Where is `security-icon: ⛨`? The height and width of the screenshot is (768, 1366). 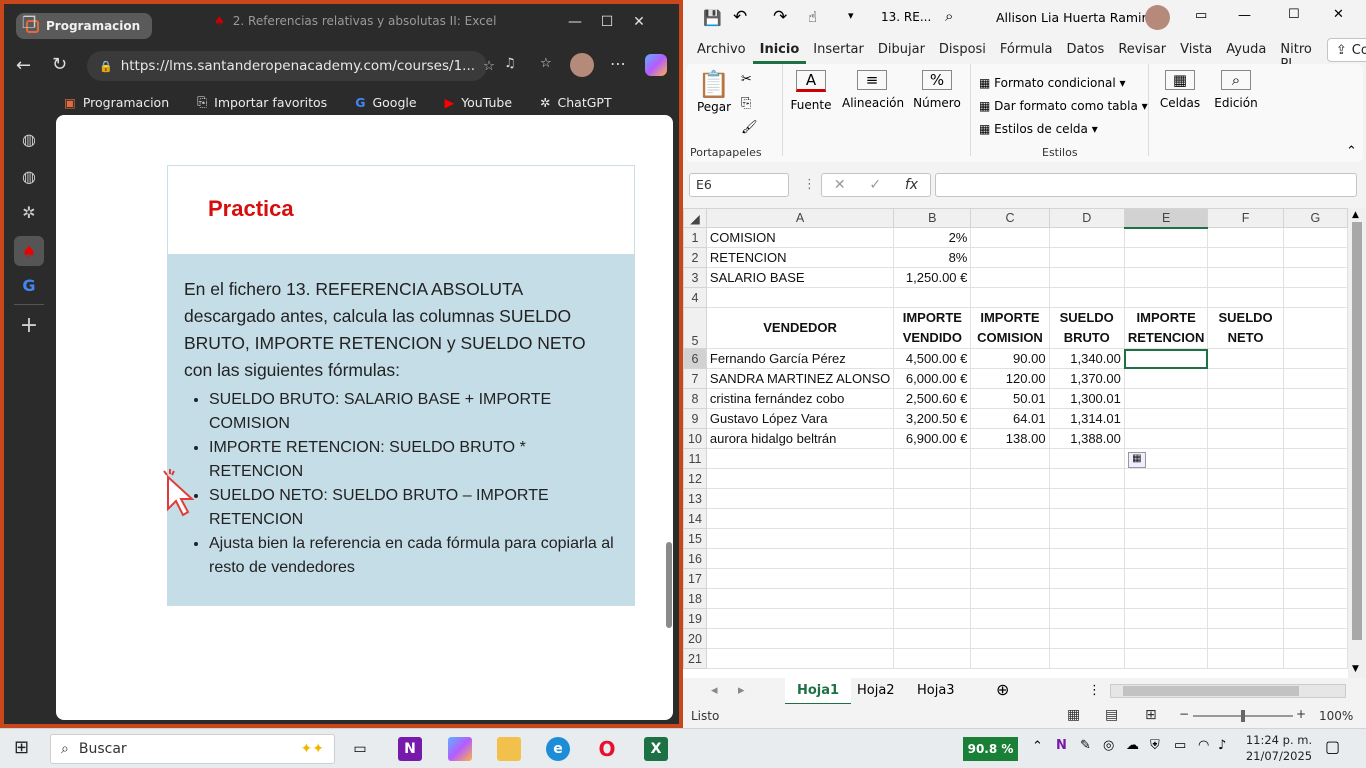
security-icon: ⛨ is located at coordinates (1155, 745).